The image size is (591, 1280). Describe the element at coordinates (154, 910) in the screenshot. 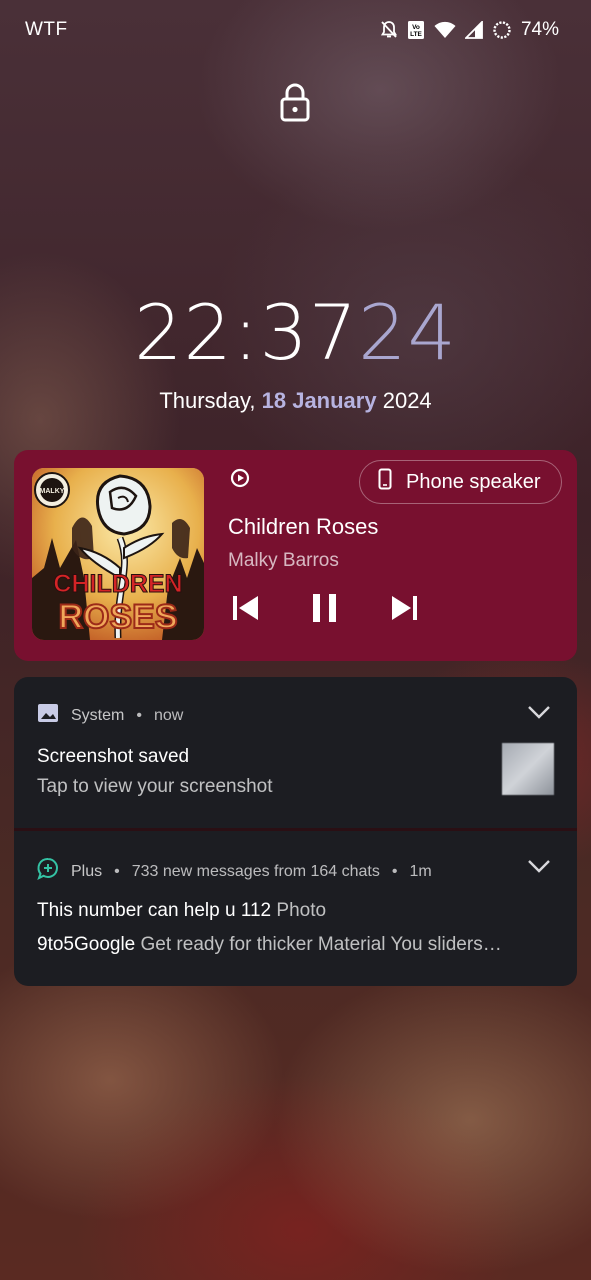

I see `message-sender: This number can help u 112` at that location.